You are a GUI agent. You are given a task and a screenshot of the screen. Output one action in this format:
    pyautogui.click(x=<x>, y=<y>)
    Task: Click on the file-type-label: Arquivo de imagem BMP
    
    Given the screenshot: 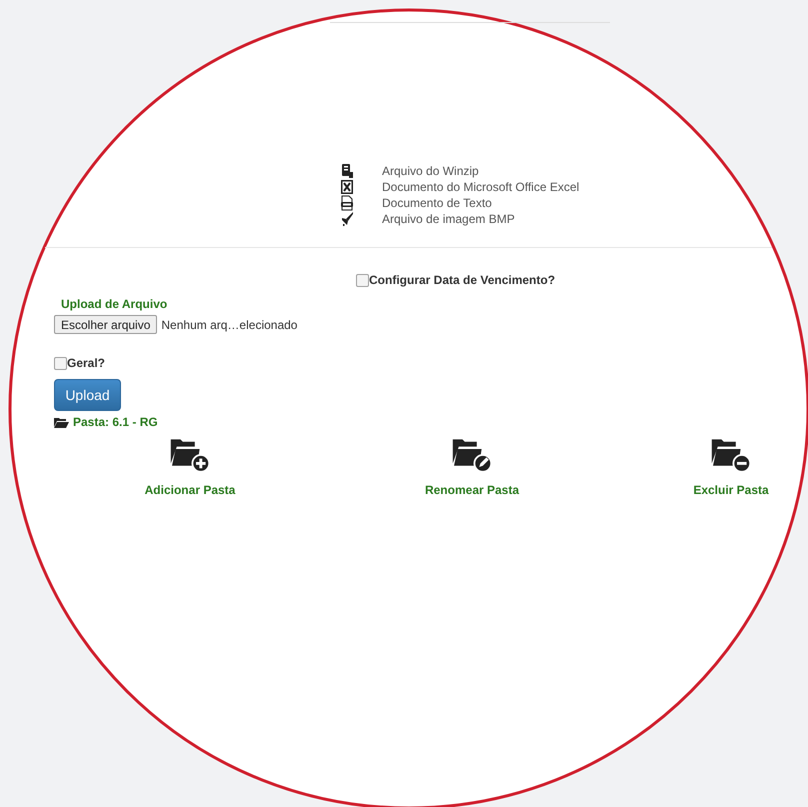 What is the action you would take?
    pyautogui.click(x=448, y=219)
    